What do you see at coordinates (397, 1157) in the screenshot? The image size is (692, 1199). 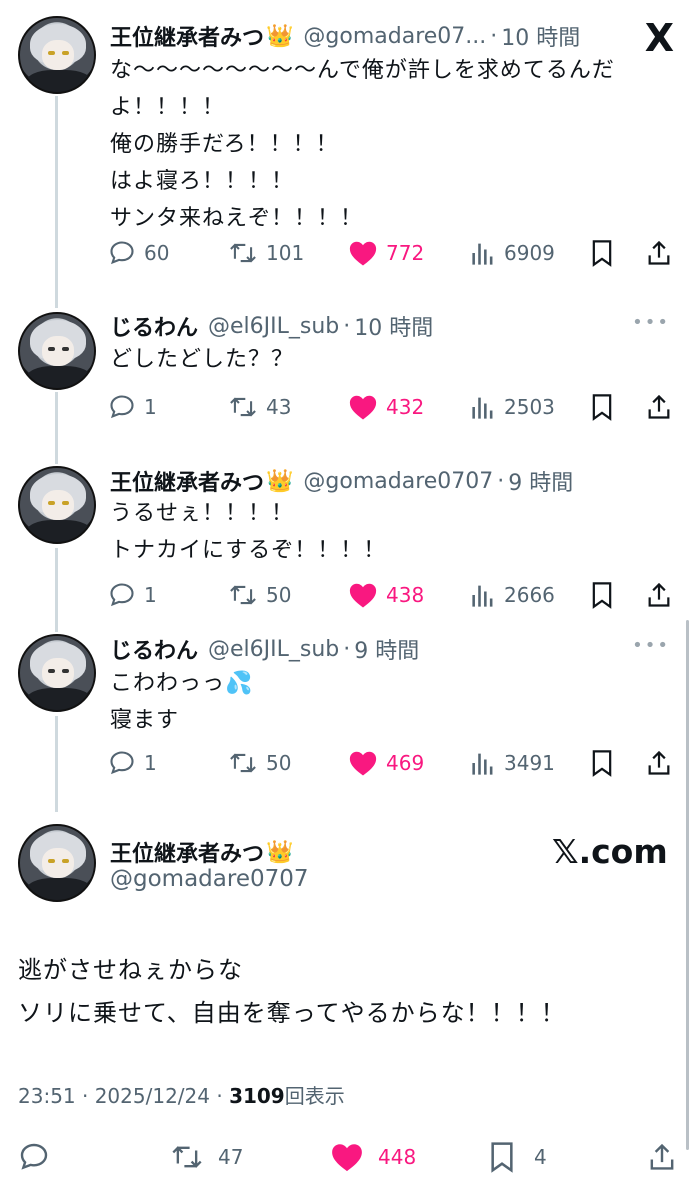 I see `like-count: 448` at bounding box center [397, 1157].